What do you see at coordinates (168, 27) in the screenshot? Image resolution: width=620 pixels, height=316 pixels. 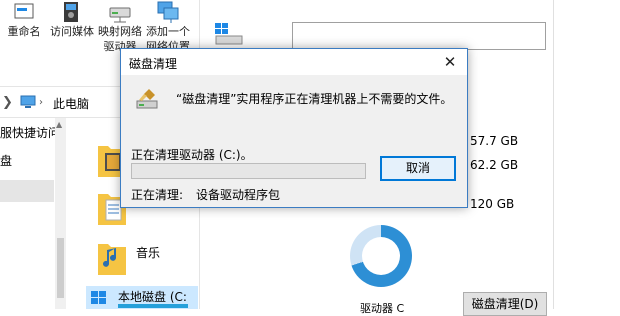 I see `add-network-location-button: 添加一个网络位置` at bounding box center [168, 27].